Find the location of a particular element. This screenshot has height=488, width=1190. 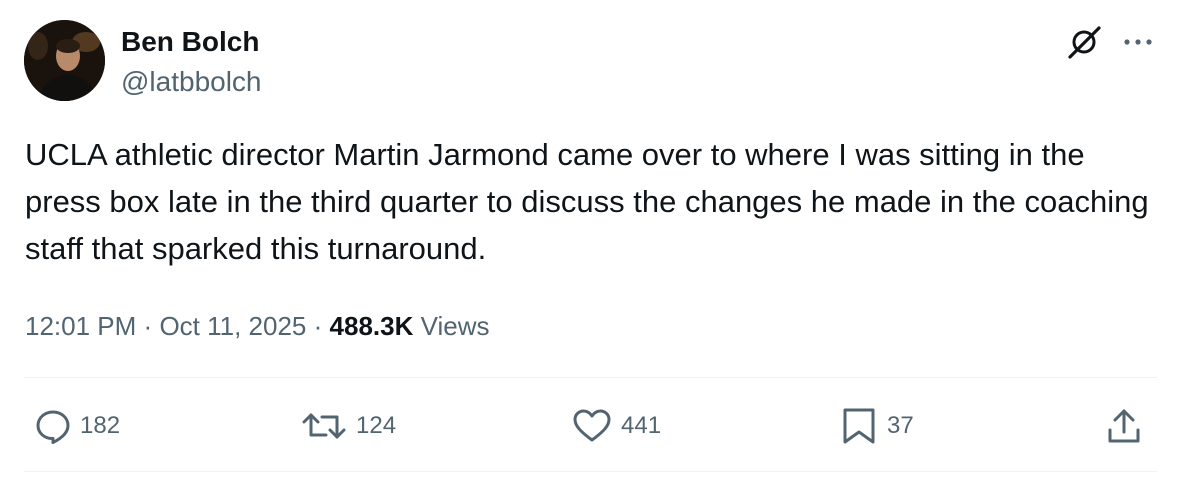

grok-icon is located at coordinates (1084, 42).